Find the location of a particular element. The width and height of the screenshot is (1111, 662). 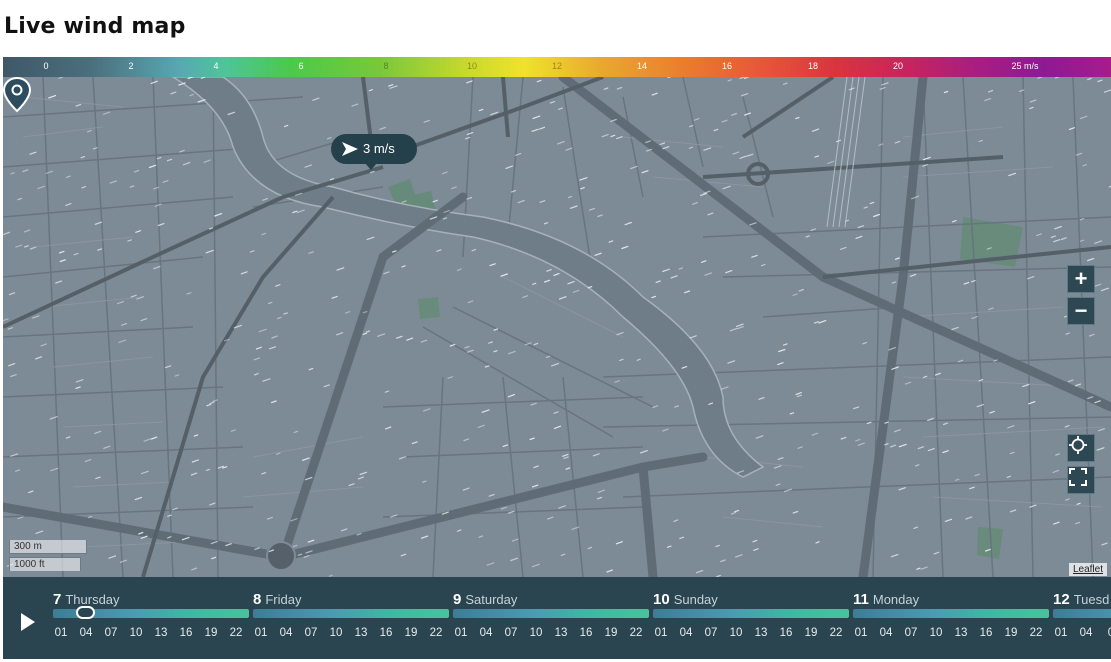

fullscreen-button is located at coordinates (1081, 480).